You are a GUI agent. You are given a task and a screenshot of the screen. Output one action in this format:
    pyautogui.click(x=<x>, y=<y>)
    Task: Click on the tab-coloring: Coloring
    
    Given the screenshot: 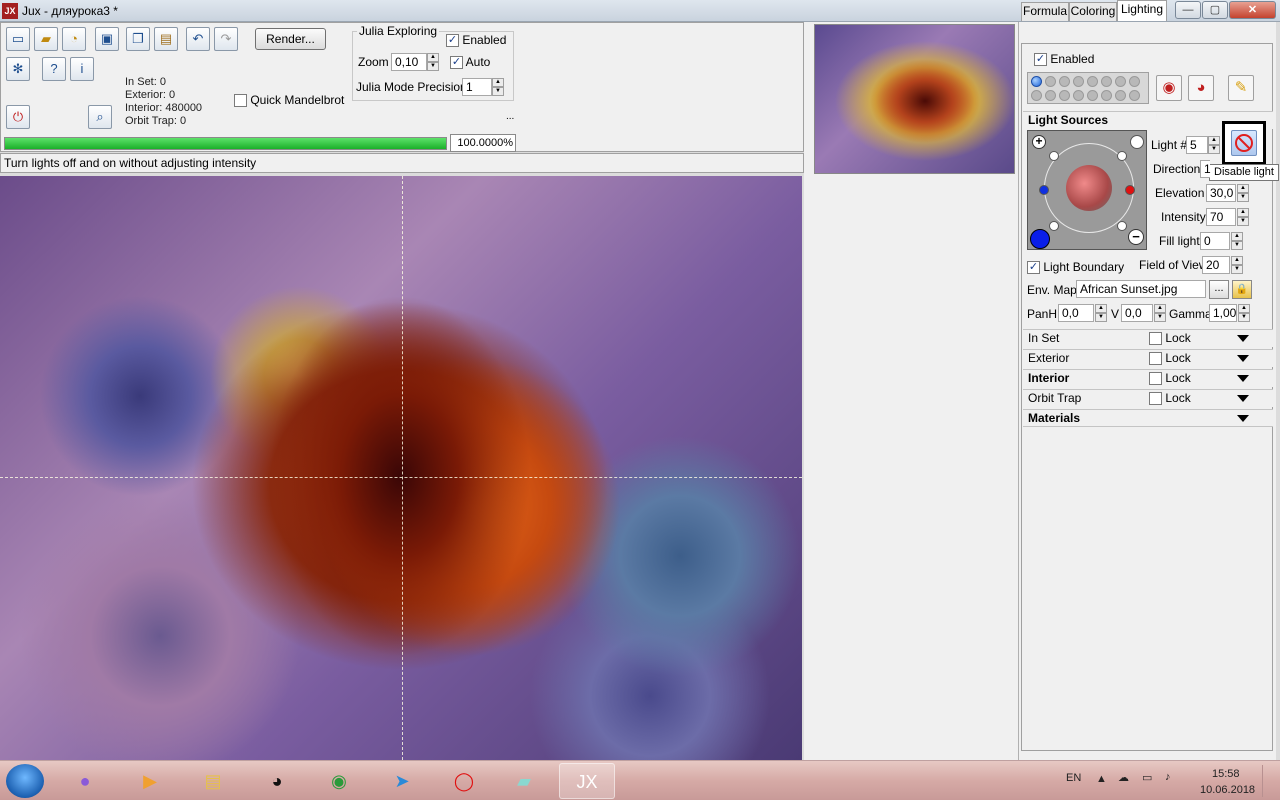 What is the action you would take?
    pyautogui.click(x=1093, y=11)
    